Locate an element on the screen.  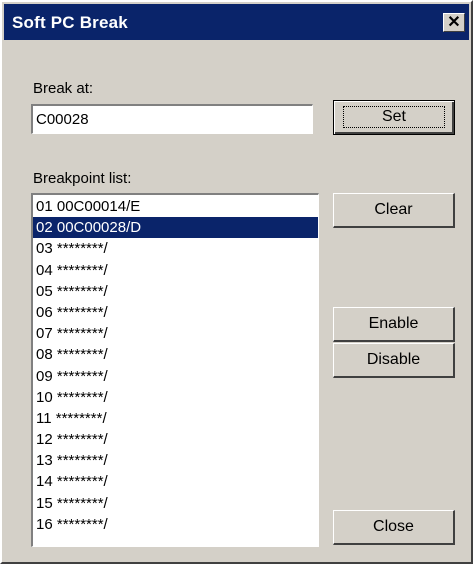
dialog-title: Soft PC Break is located at coordinates (70, 22).